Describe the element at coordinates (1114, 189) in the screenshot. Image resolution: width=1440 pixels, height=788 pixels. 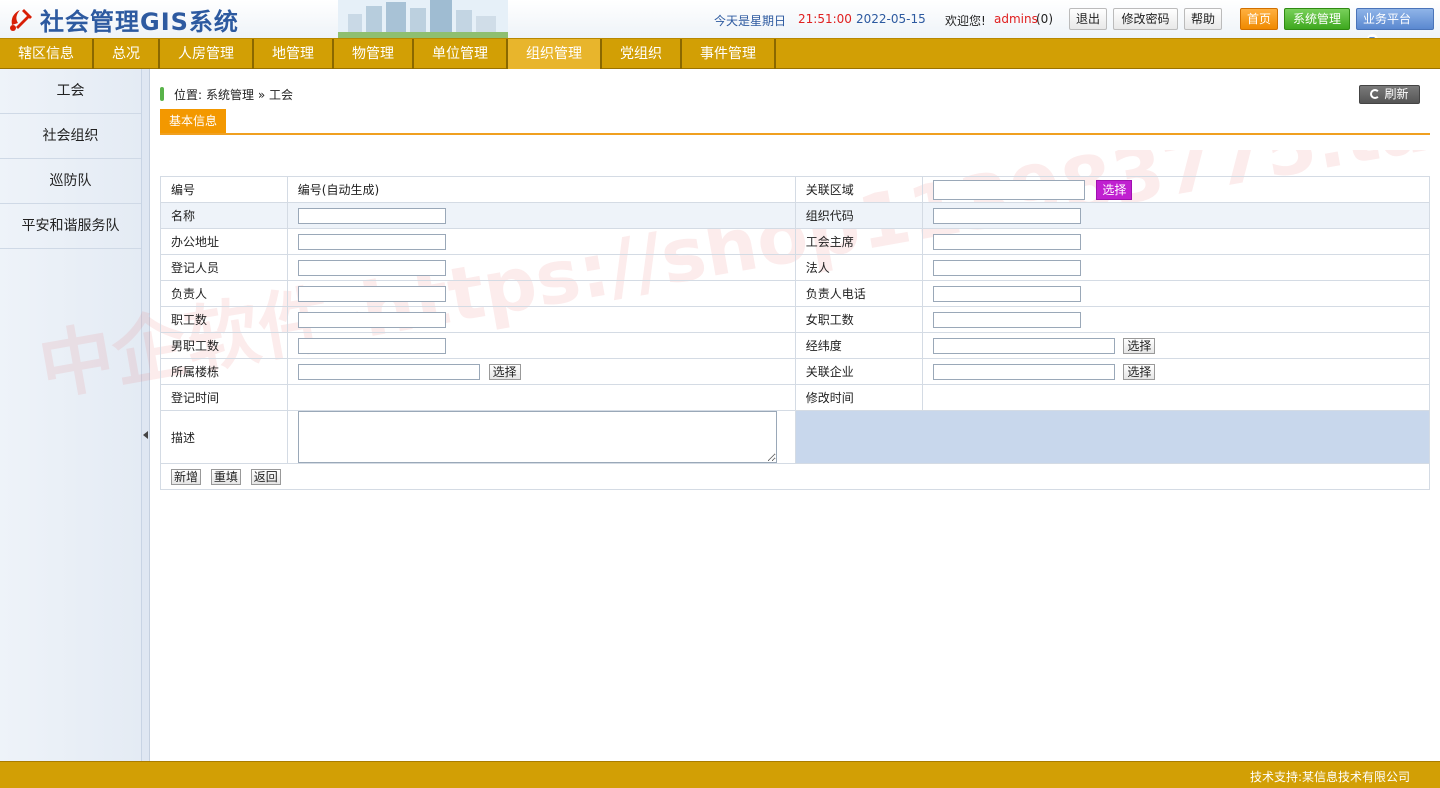
I see `area-select-button: 选择` at that location.